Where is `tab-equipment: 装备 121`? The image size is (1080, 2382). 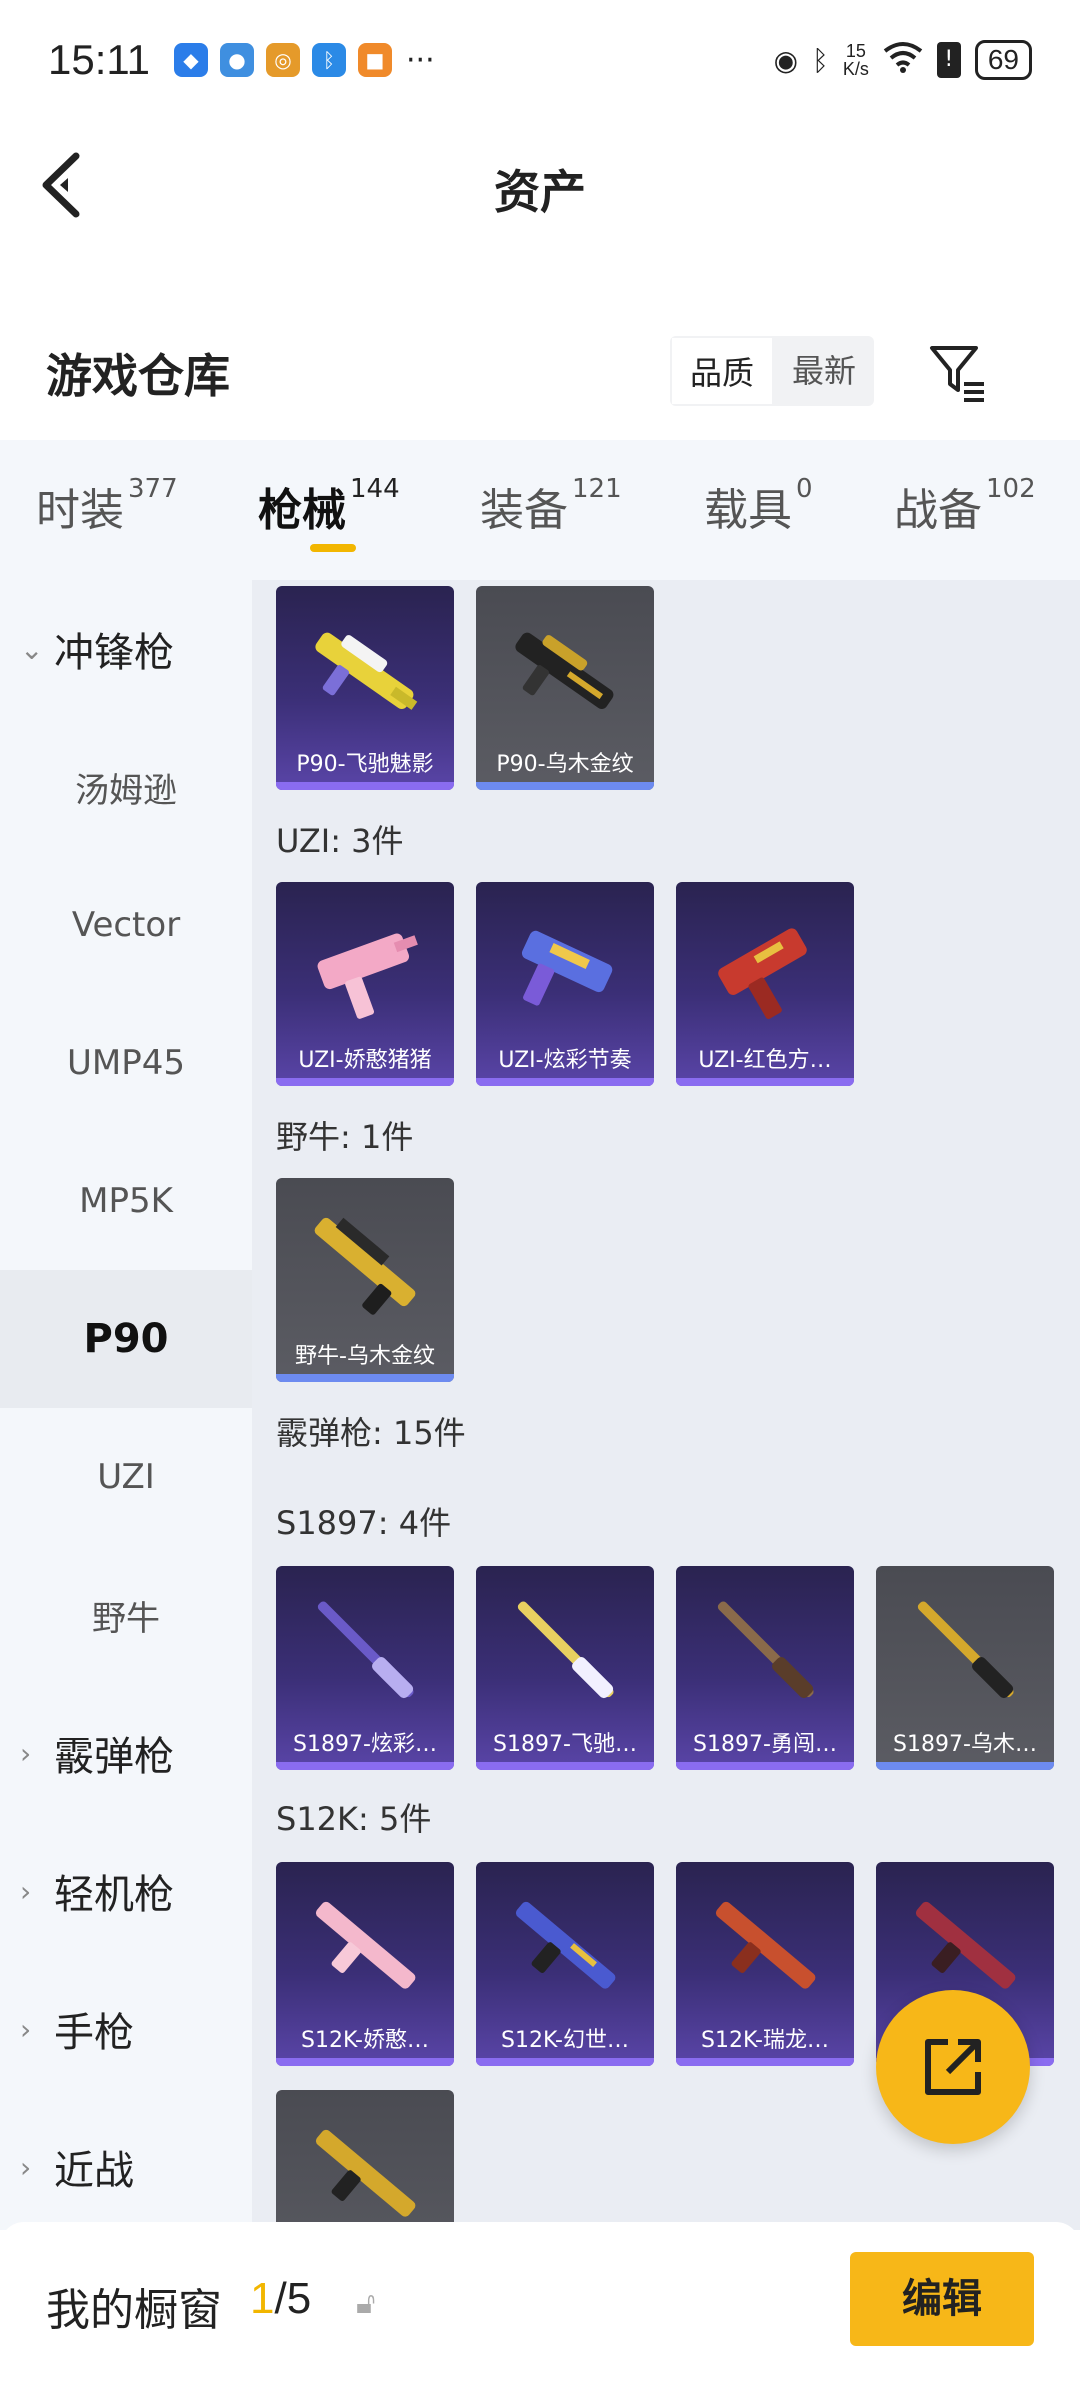
tab-equipment: 装备 121 is located at coordinates (551, 506).